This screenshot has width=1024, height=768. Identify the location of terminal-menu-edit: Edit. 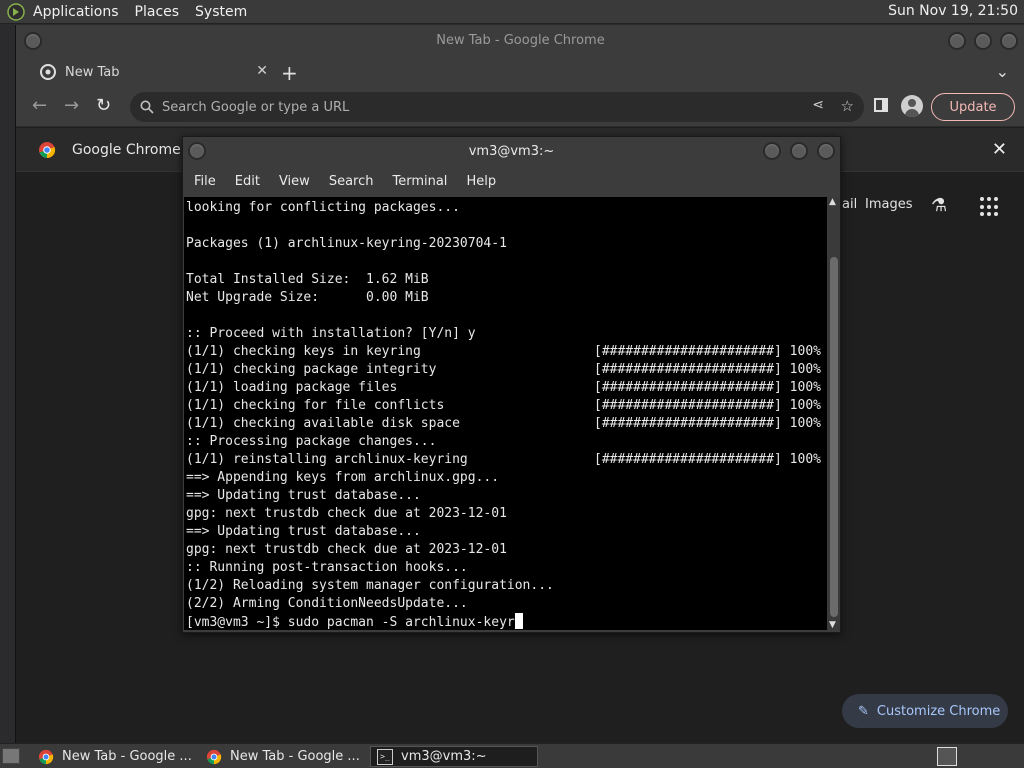
(247, 181).